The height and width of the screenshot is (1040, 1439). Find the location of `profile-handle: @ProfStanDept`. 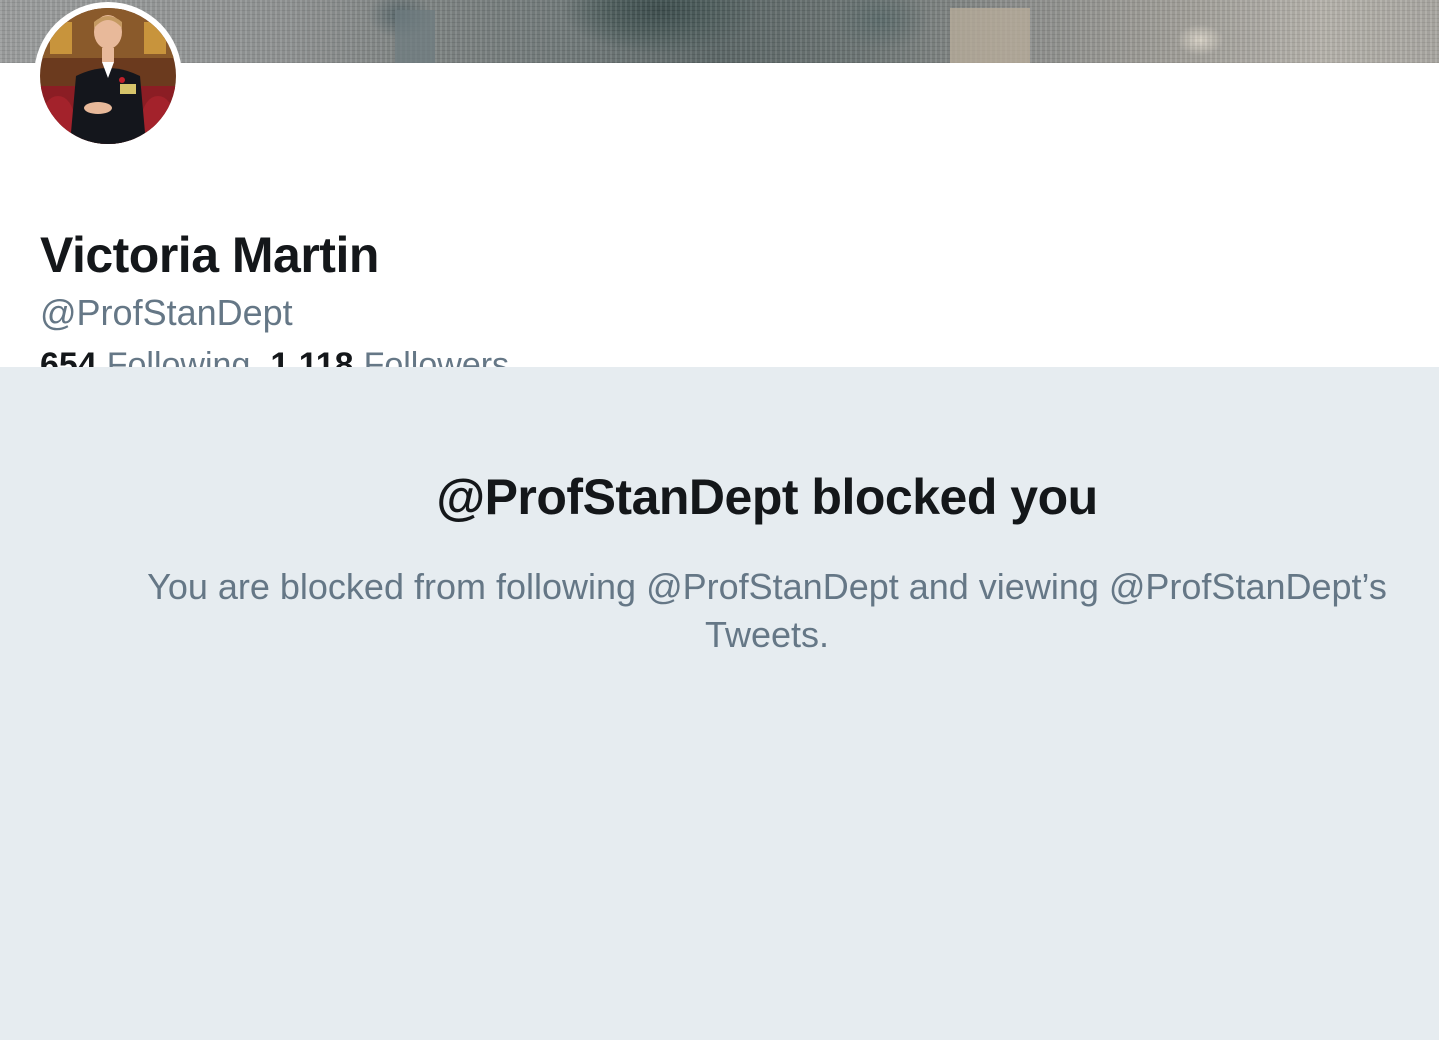

profile-handle: @ProfStanDept is located at coordinates (166, 312).